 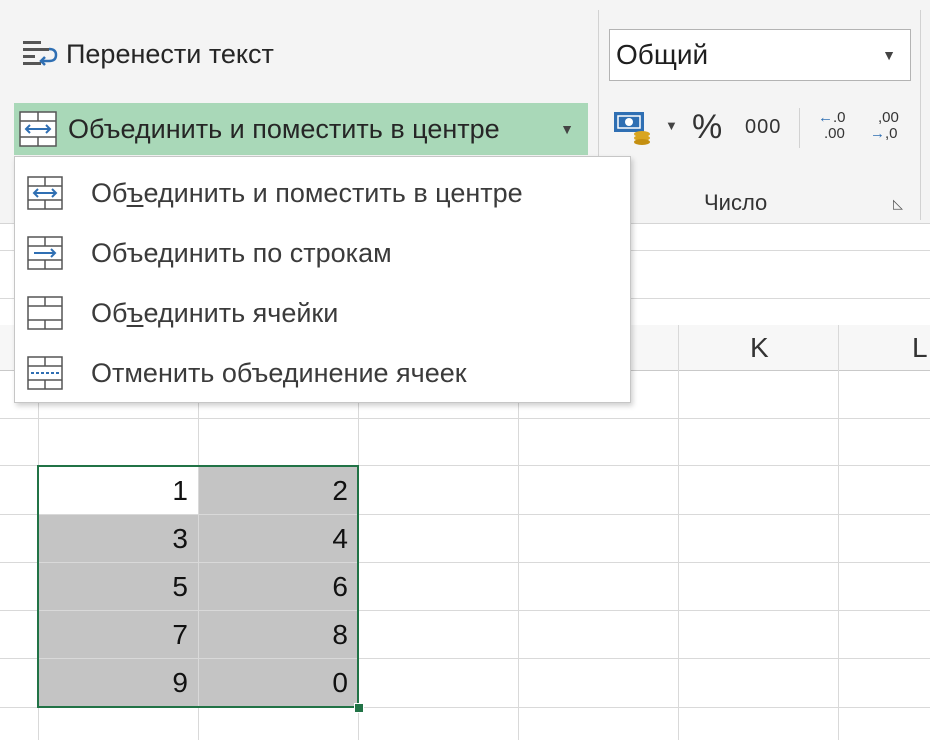 What do you see at coordinates (45, 253) in the screenshot?
I see `merge-across-icon` at bounding box center [45, 253].